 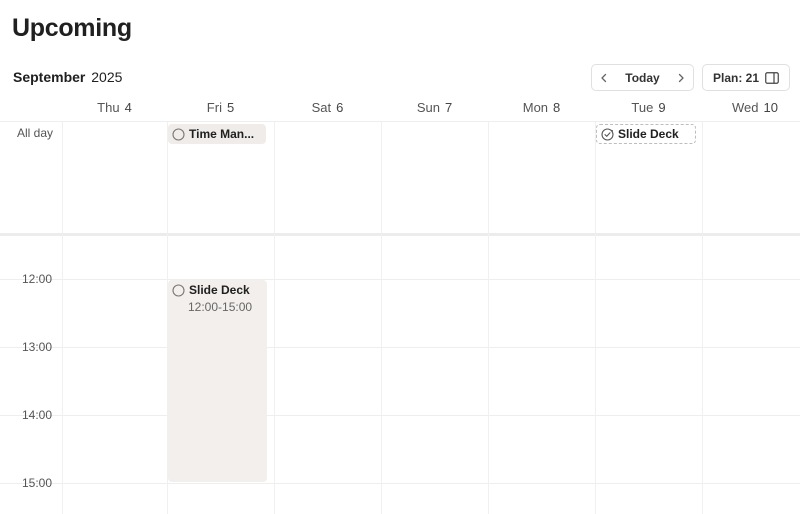 What do you see at coordinates (35, 133) in the screenshot?
I see `allday-label: All day` at bounding box center [35, 133].